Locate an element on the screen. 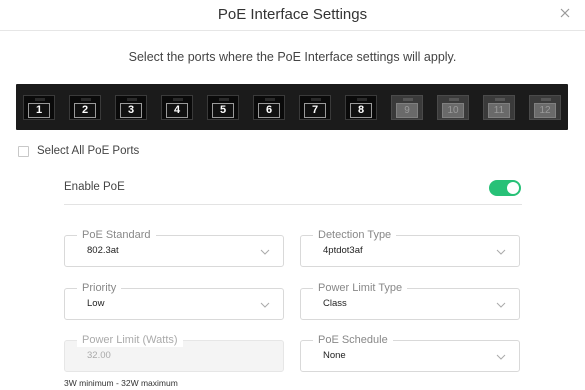  port-number: 4 is located at coordinates (177, 110).